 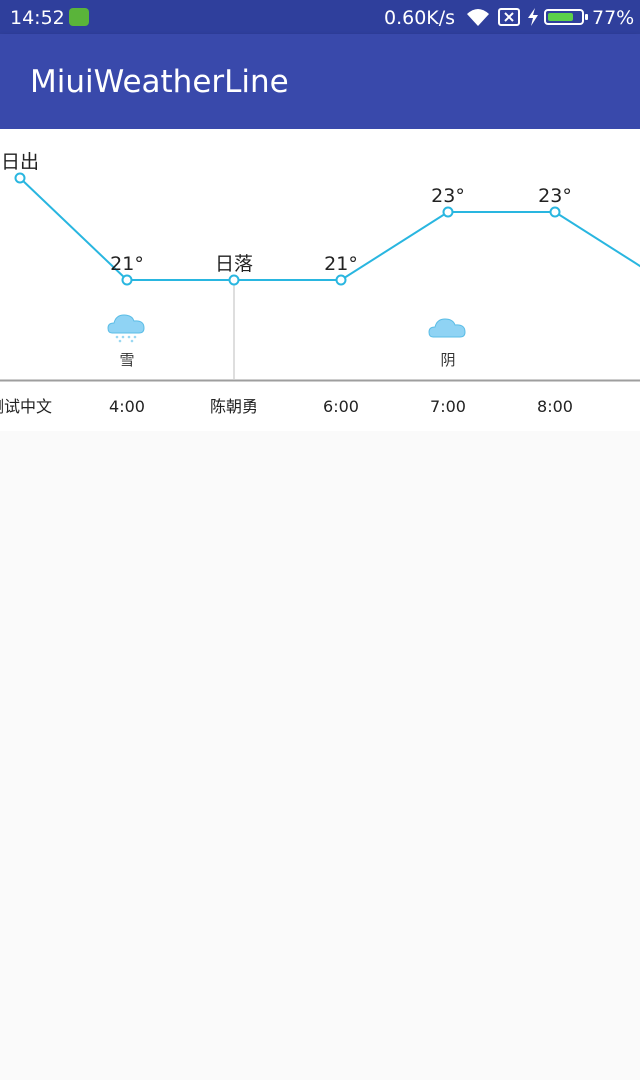 I want to click on battery-percent: 77%, so click(x=613, y=18).